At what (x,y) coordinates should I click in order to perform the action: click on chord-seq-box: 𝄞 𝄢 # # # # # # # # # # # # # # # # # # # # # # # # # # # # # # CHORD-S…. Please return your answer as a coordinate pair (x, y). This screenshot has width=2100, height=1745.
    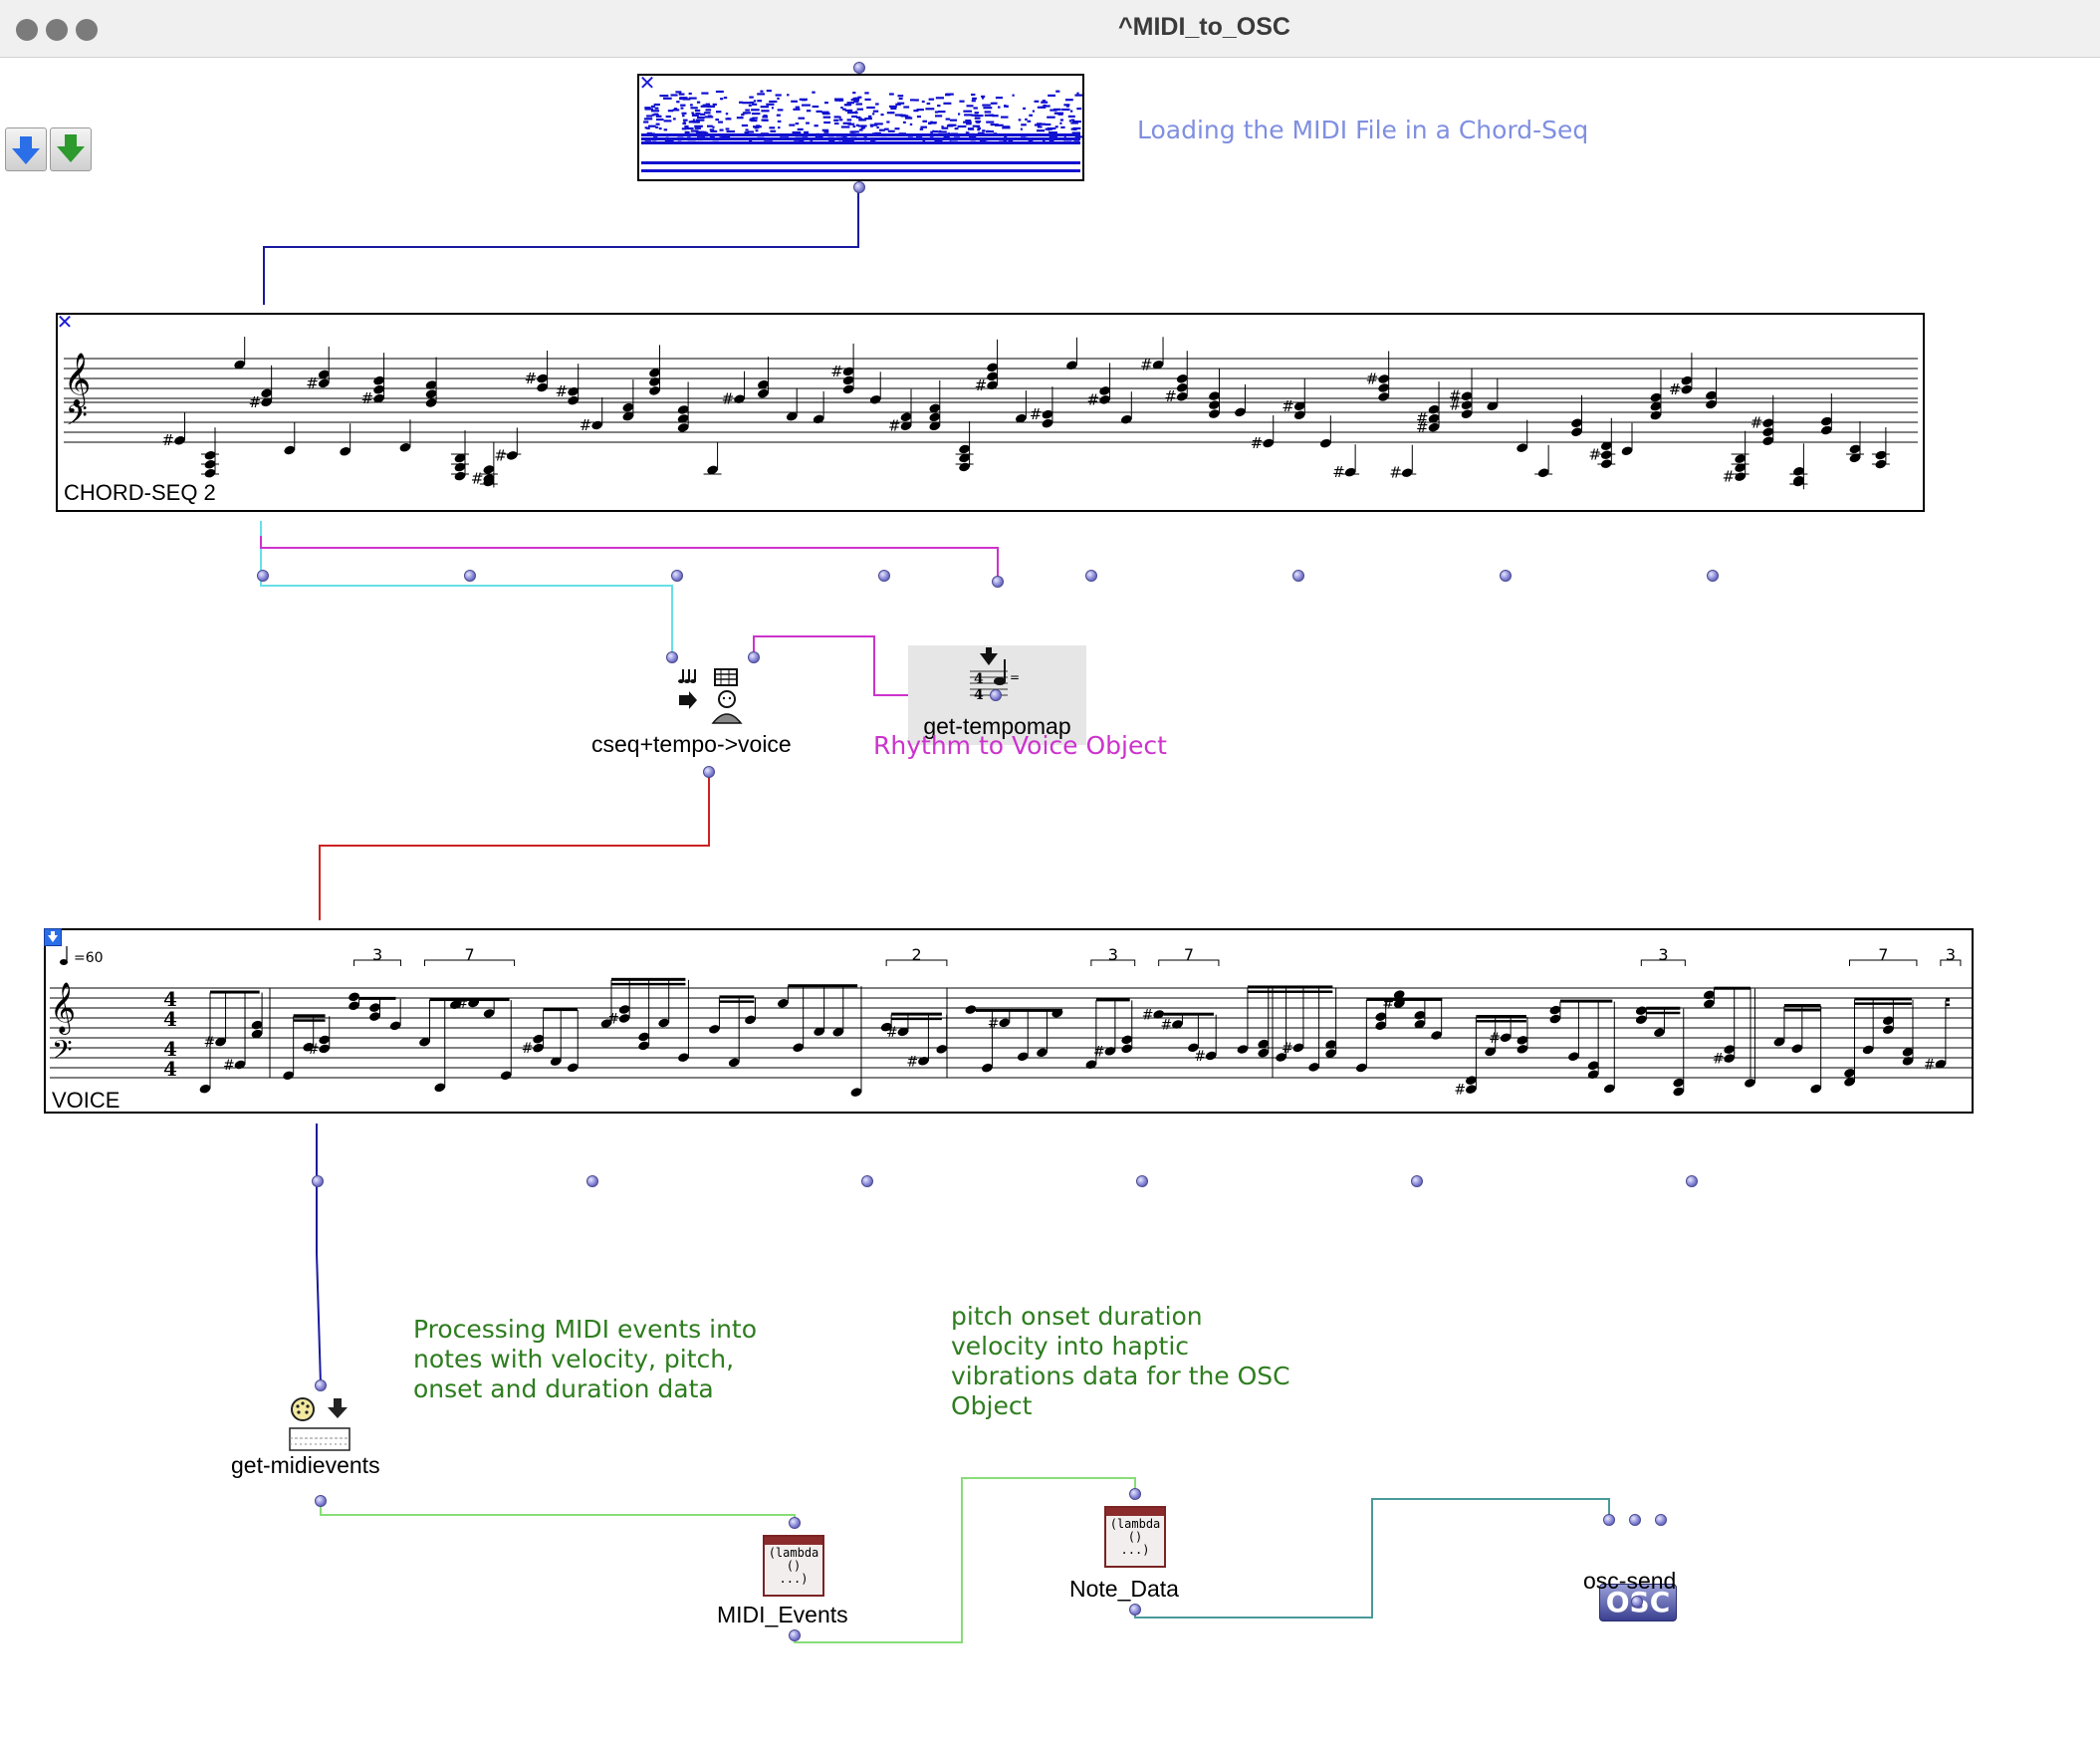
    Looking at the image, I should click on (990, 412).